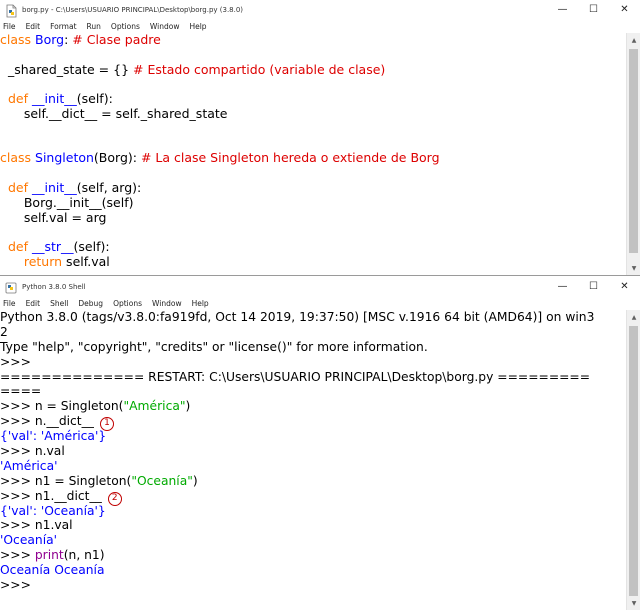  I want to click on code-text: (Borg):, so click(117, 158).